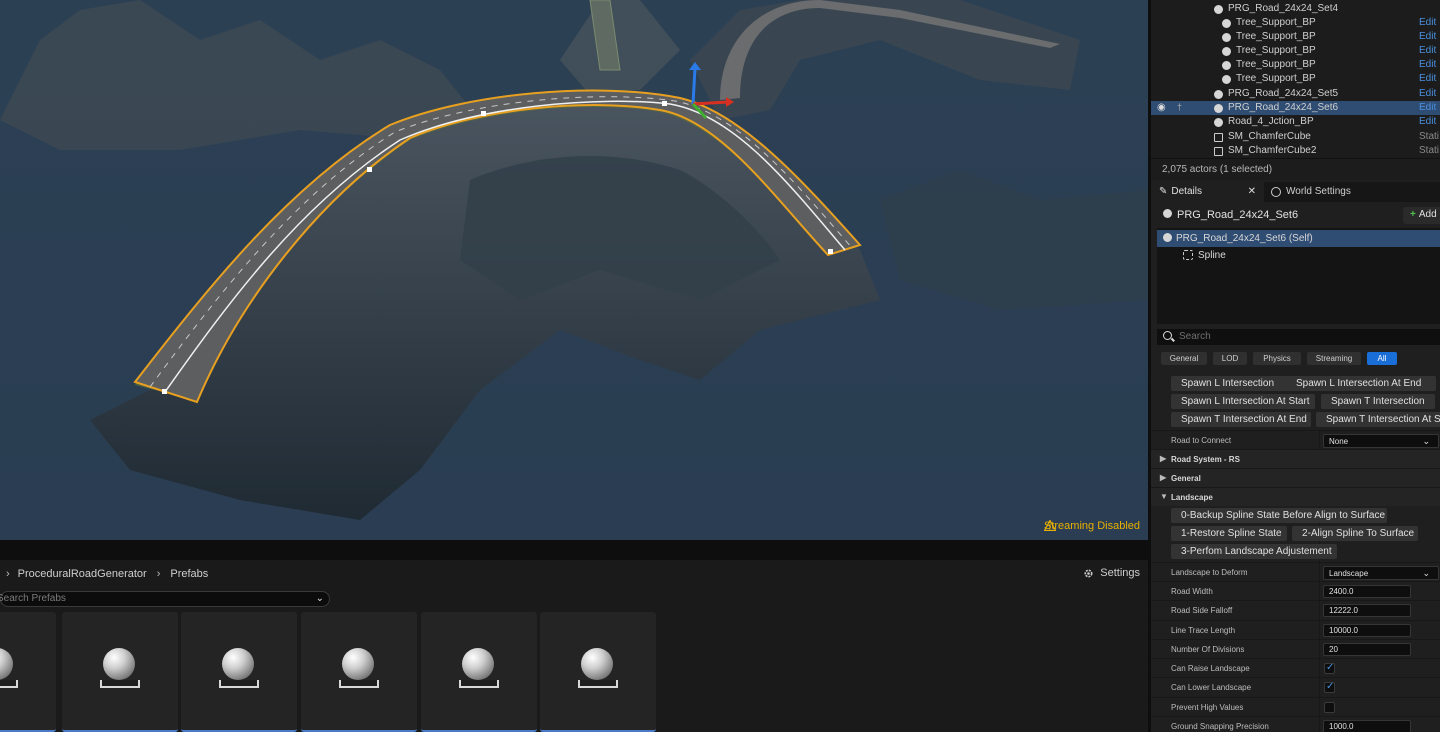 The height and width of the screenshot is (732, 1440). Describe the element at coordinates (1163, 458) in the screenshot. I see `caret-right-icon: ▶` at that location.